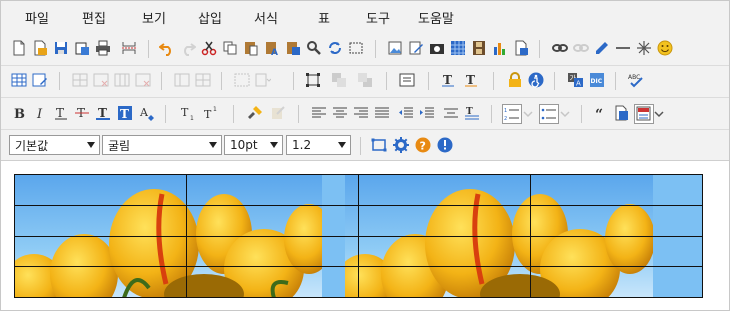  Describe the element at coordinates (255, 113) in the screenshot. I see `format-painter-icon` at that location.